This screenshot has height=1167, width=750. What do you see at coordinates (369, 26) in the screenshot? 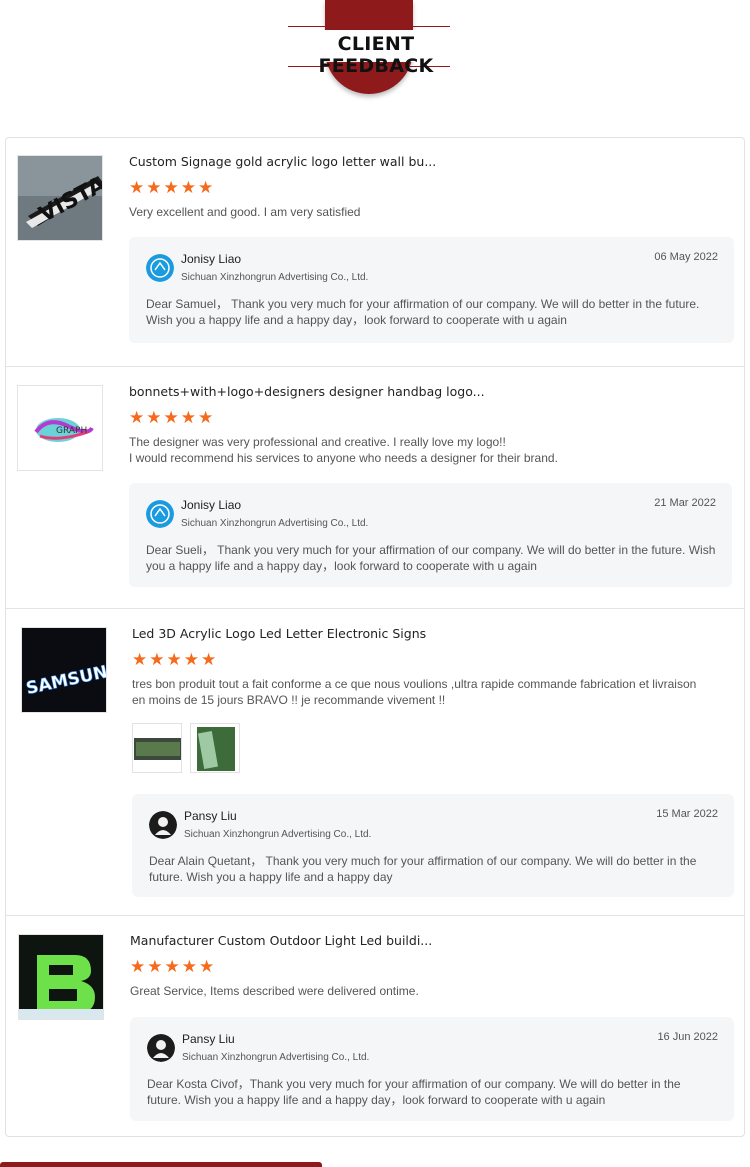
I see `header-divider-top` at bounding box center [369, 26].